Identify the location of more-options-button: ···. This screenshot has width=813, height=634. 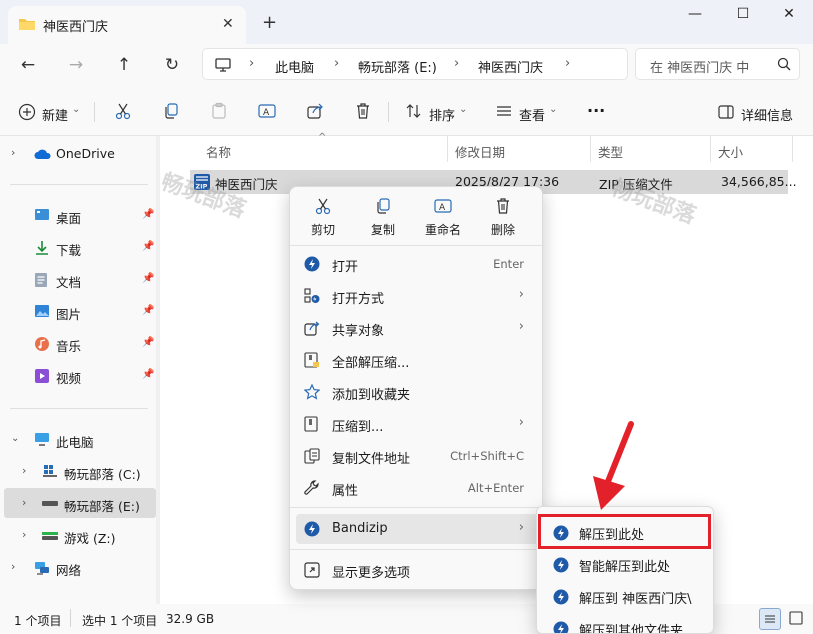
(596, 110).